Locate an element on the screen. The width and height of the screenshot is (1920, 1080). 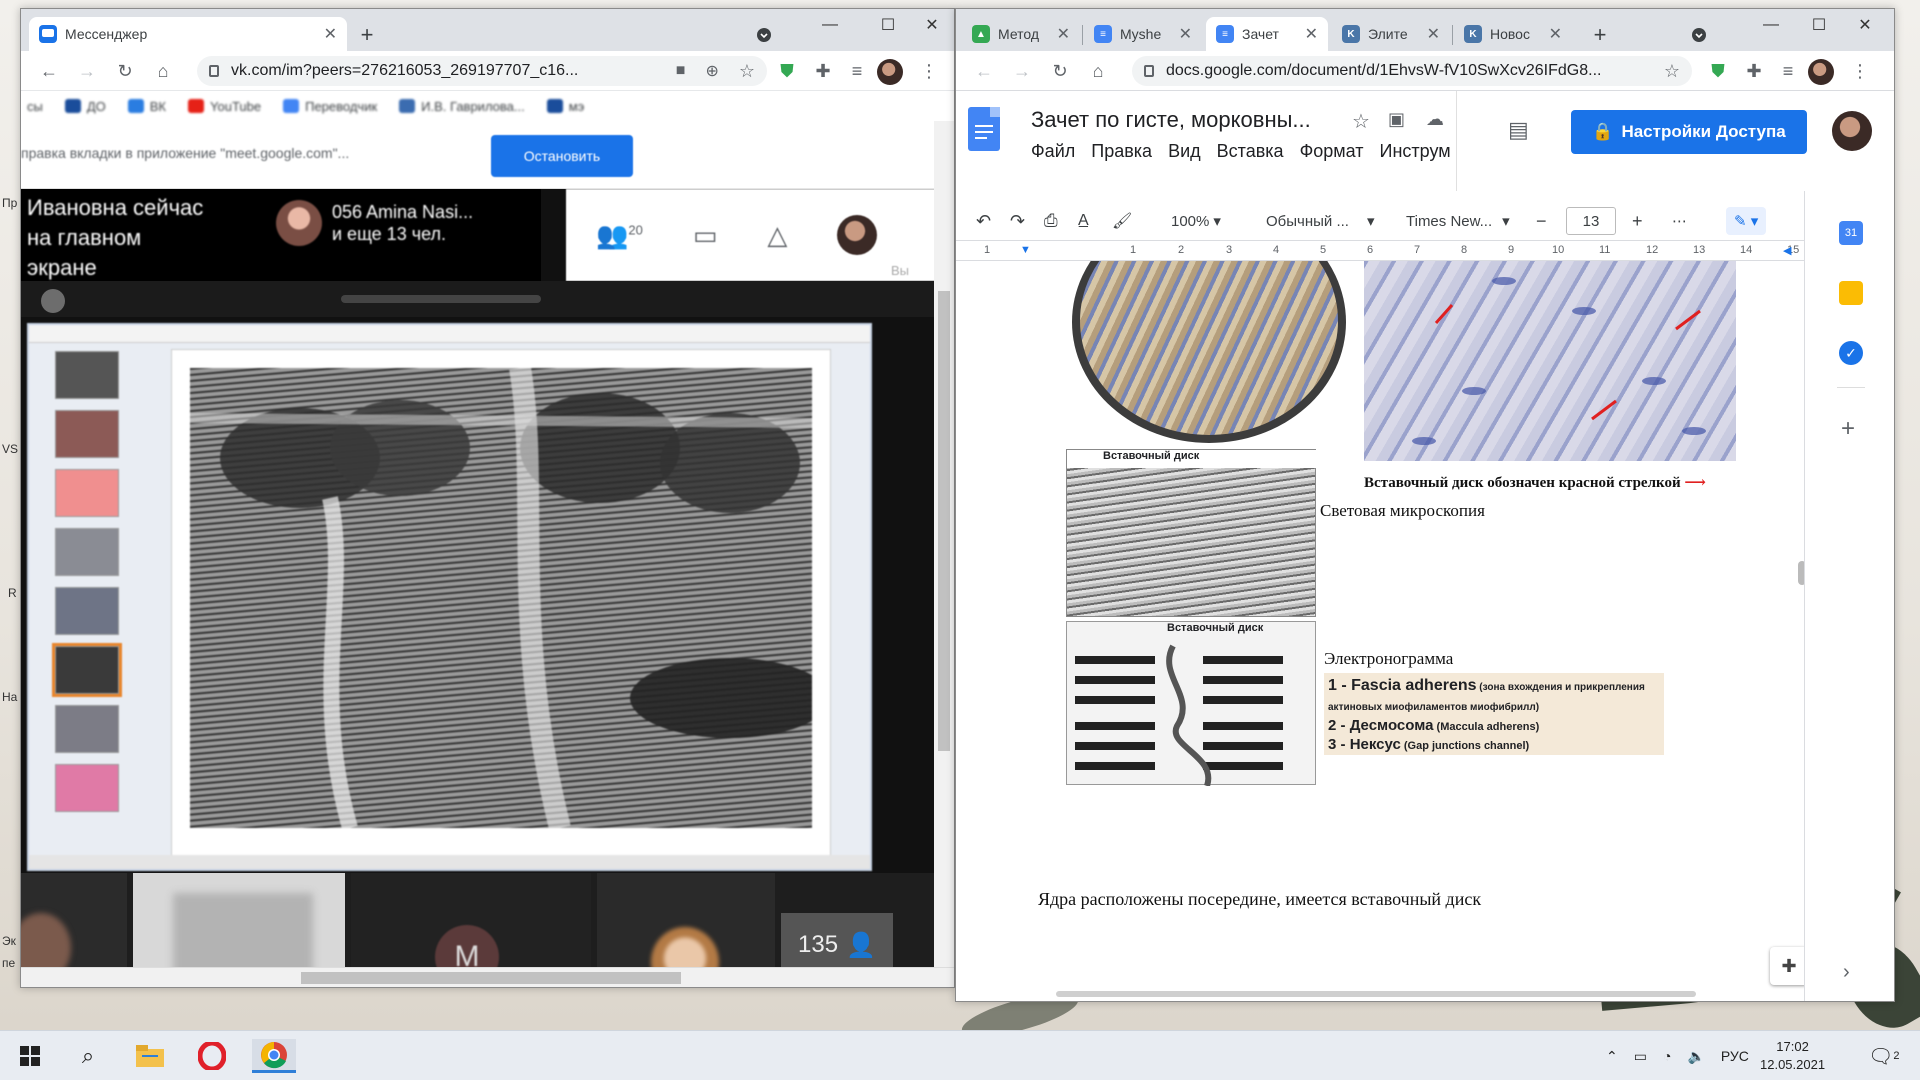
menu-insert: Вставка is located at coordinates (1250, 151).